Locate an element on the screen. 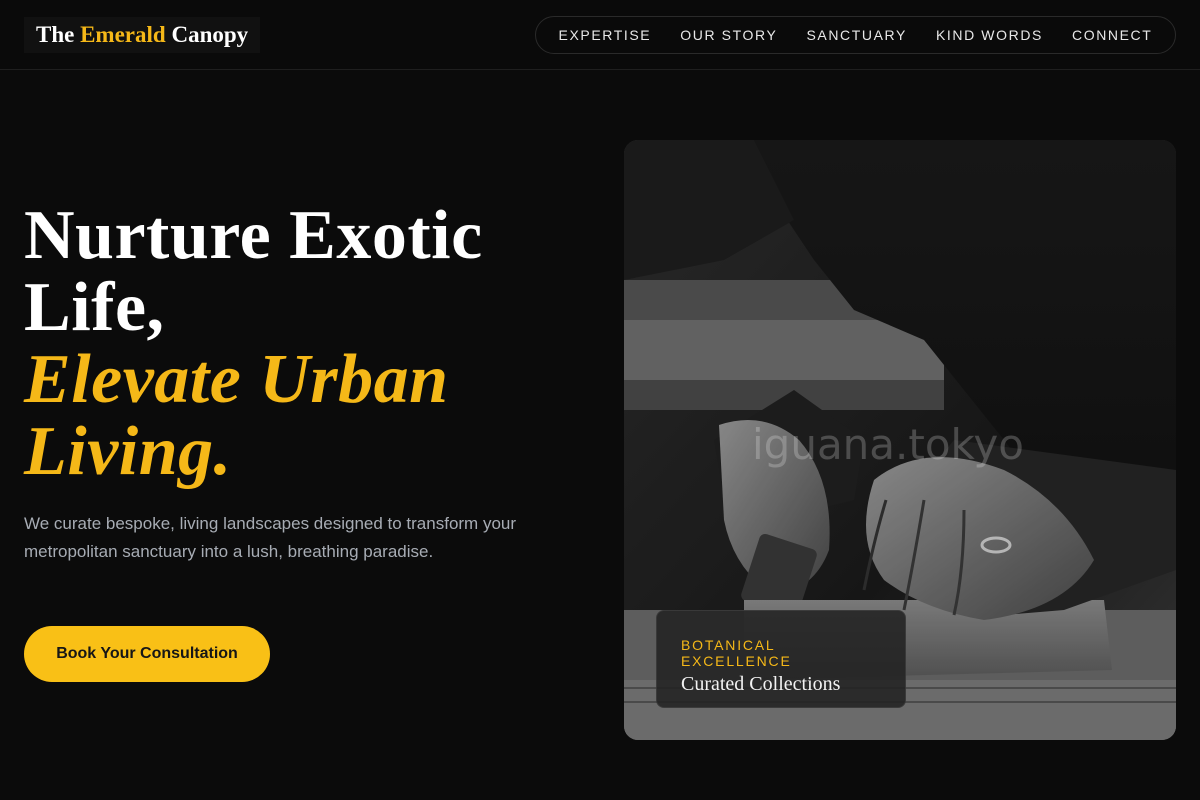  brand-suffix: Canopy is located at coordinates (207, 34).